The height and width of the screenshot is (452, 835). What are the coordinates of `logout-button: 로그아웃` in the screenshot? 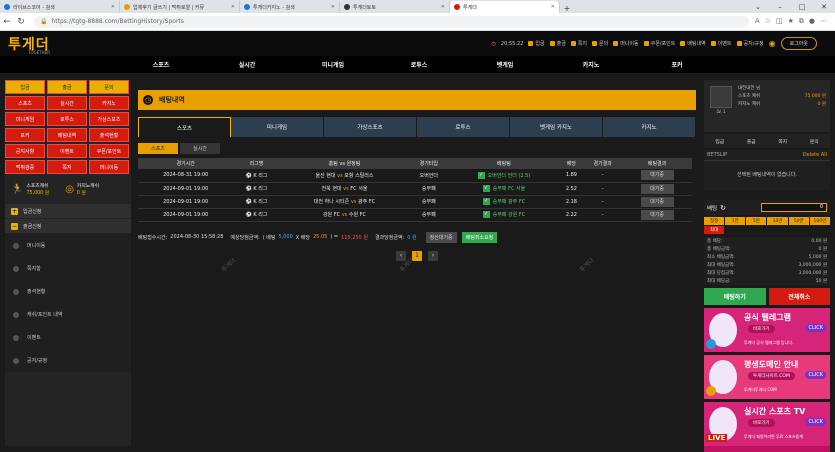 It's located at (798, 43).